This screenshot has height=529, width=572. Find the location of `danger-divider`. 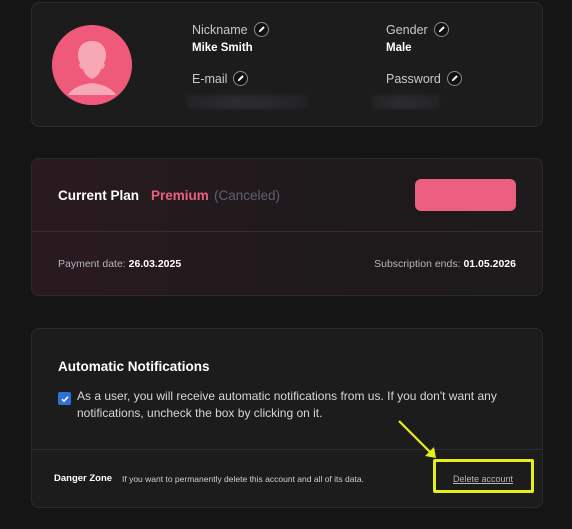

danger-divider is located at coordinates (287, 449).